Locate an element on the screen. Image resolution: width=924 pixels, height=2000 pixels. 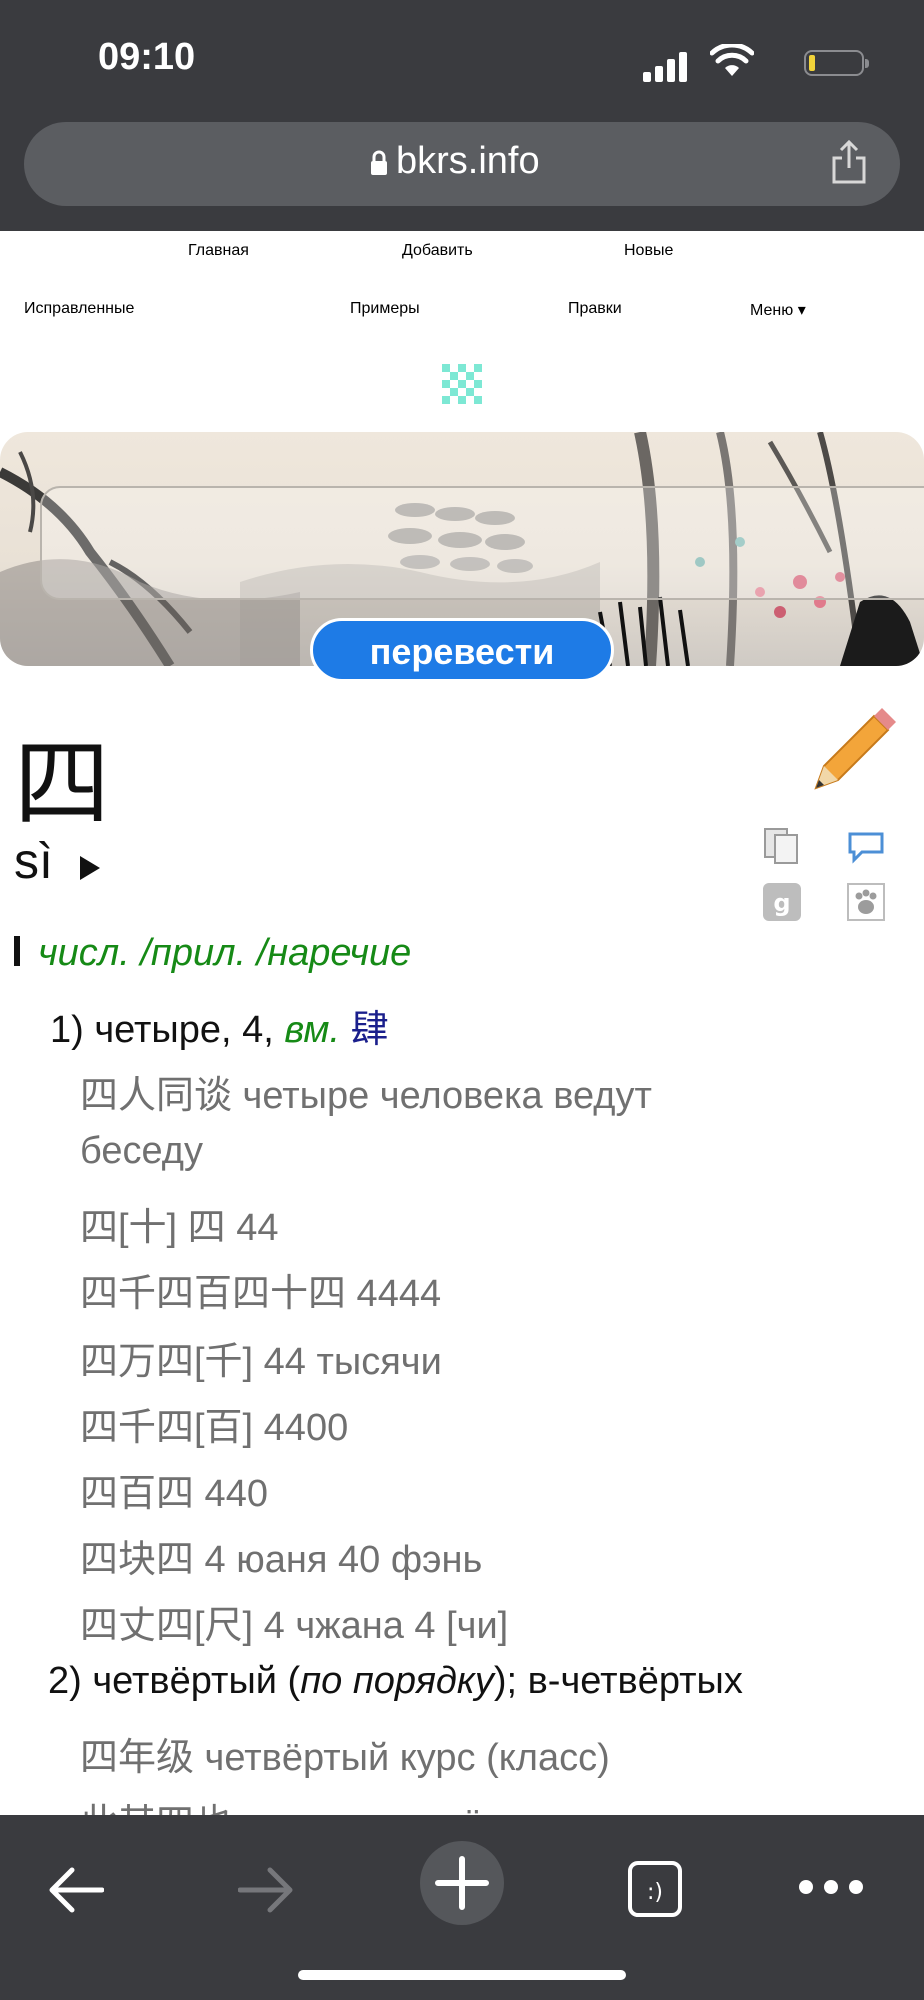
example-line: 四[十] 四 44 is located at coordinates (179, 1228).